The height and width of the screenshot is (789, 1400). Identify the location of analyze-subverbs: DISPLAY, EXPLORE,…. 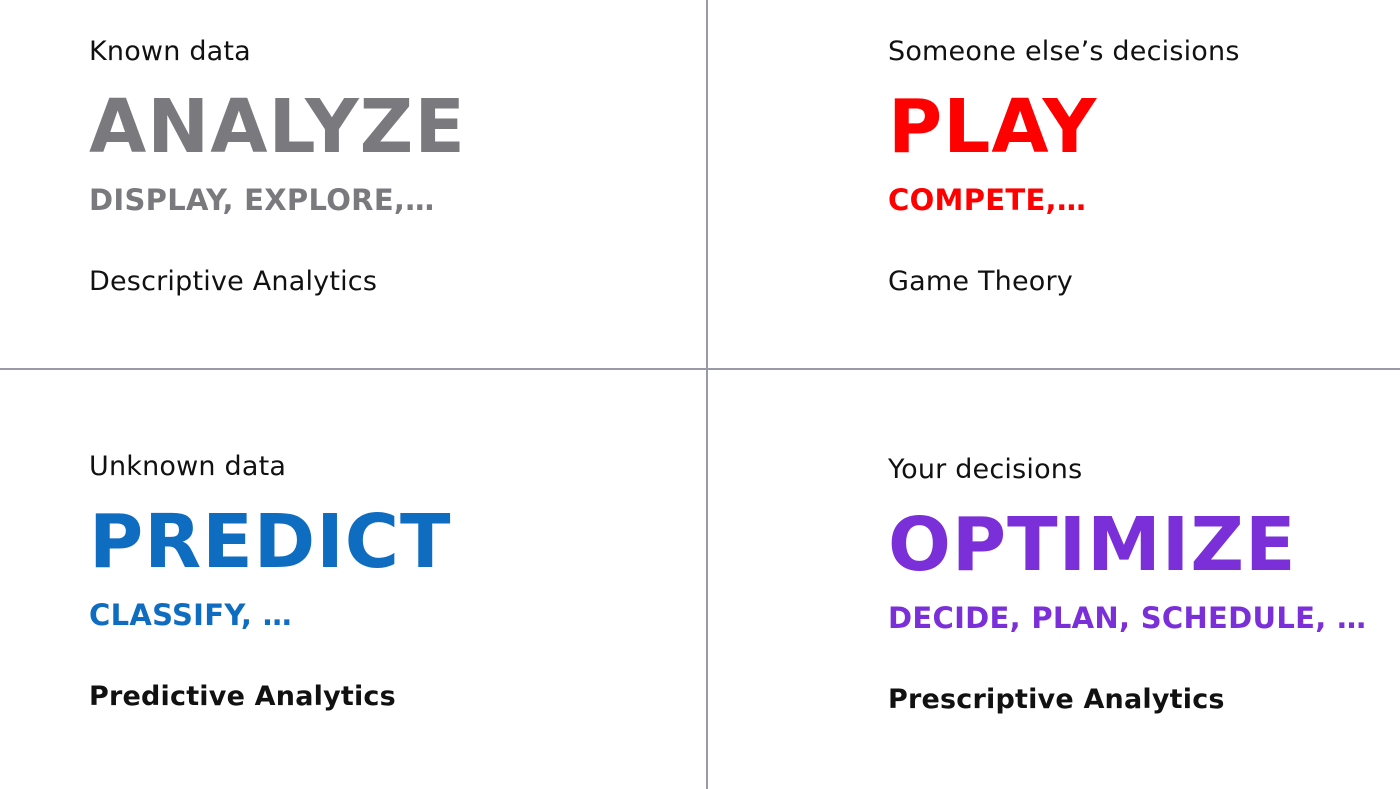
(262, 200).